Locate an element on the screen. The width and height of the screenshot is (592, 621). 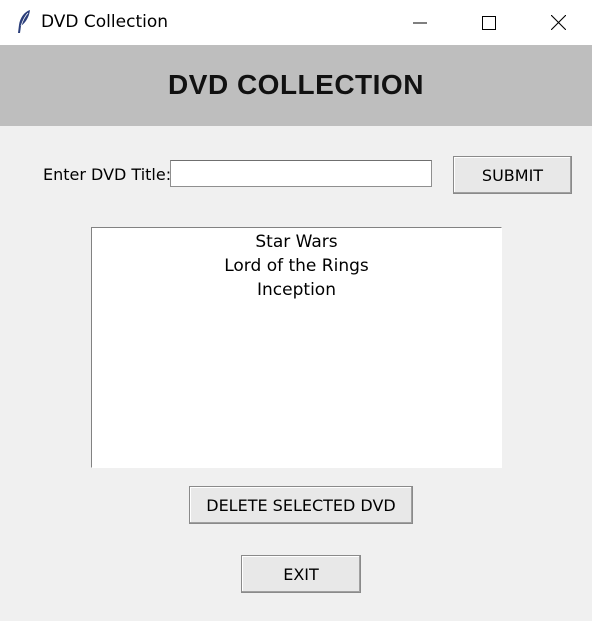
exit-button: EXIT is located at coordinates (301, 574).